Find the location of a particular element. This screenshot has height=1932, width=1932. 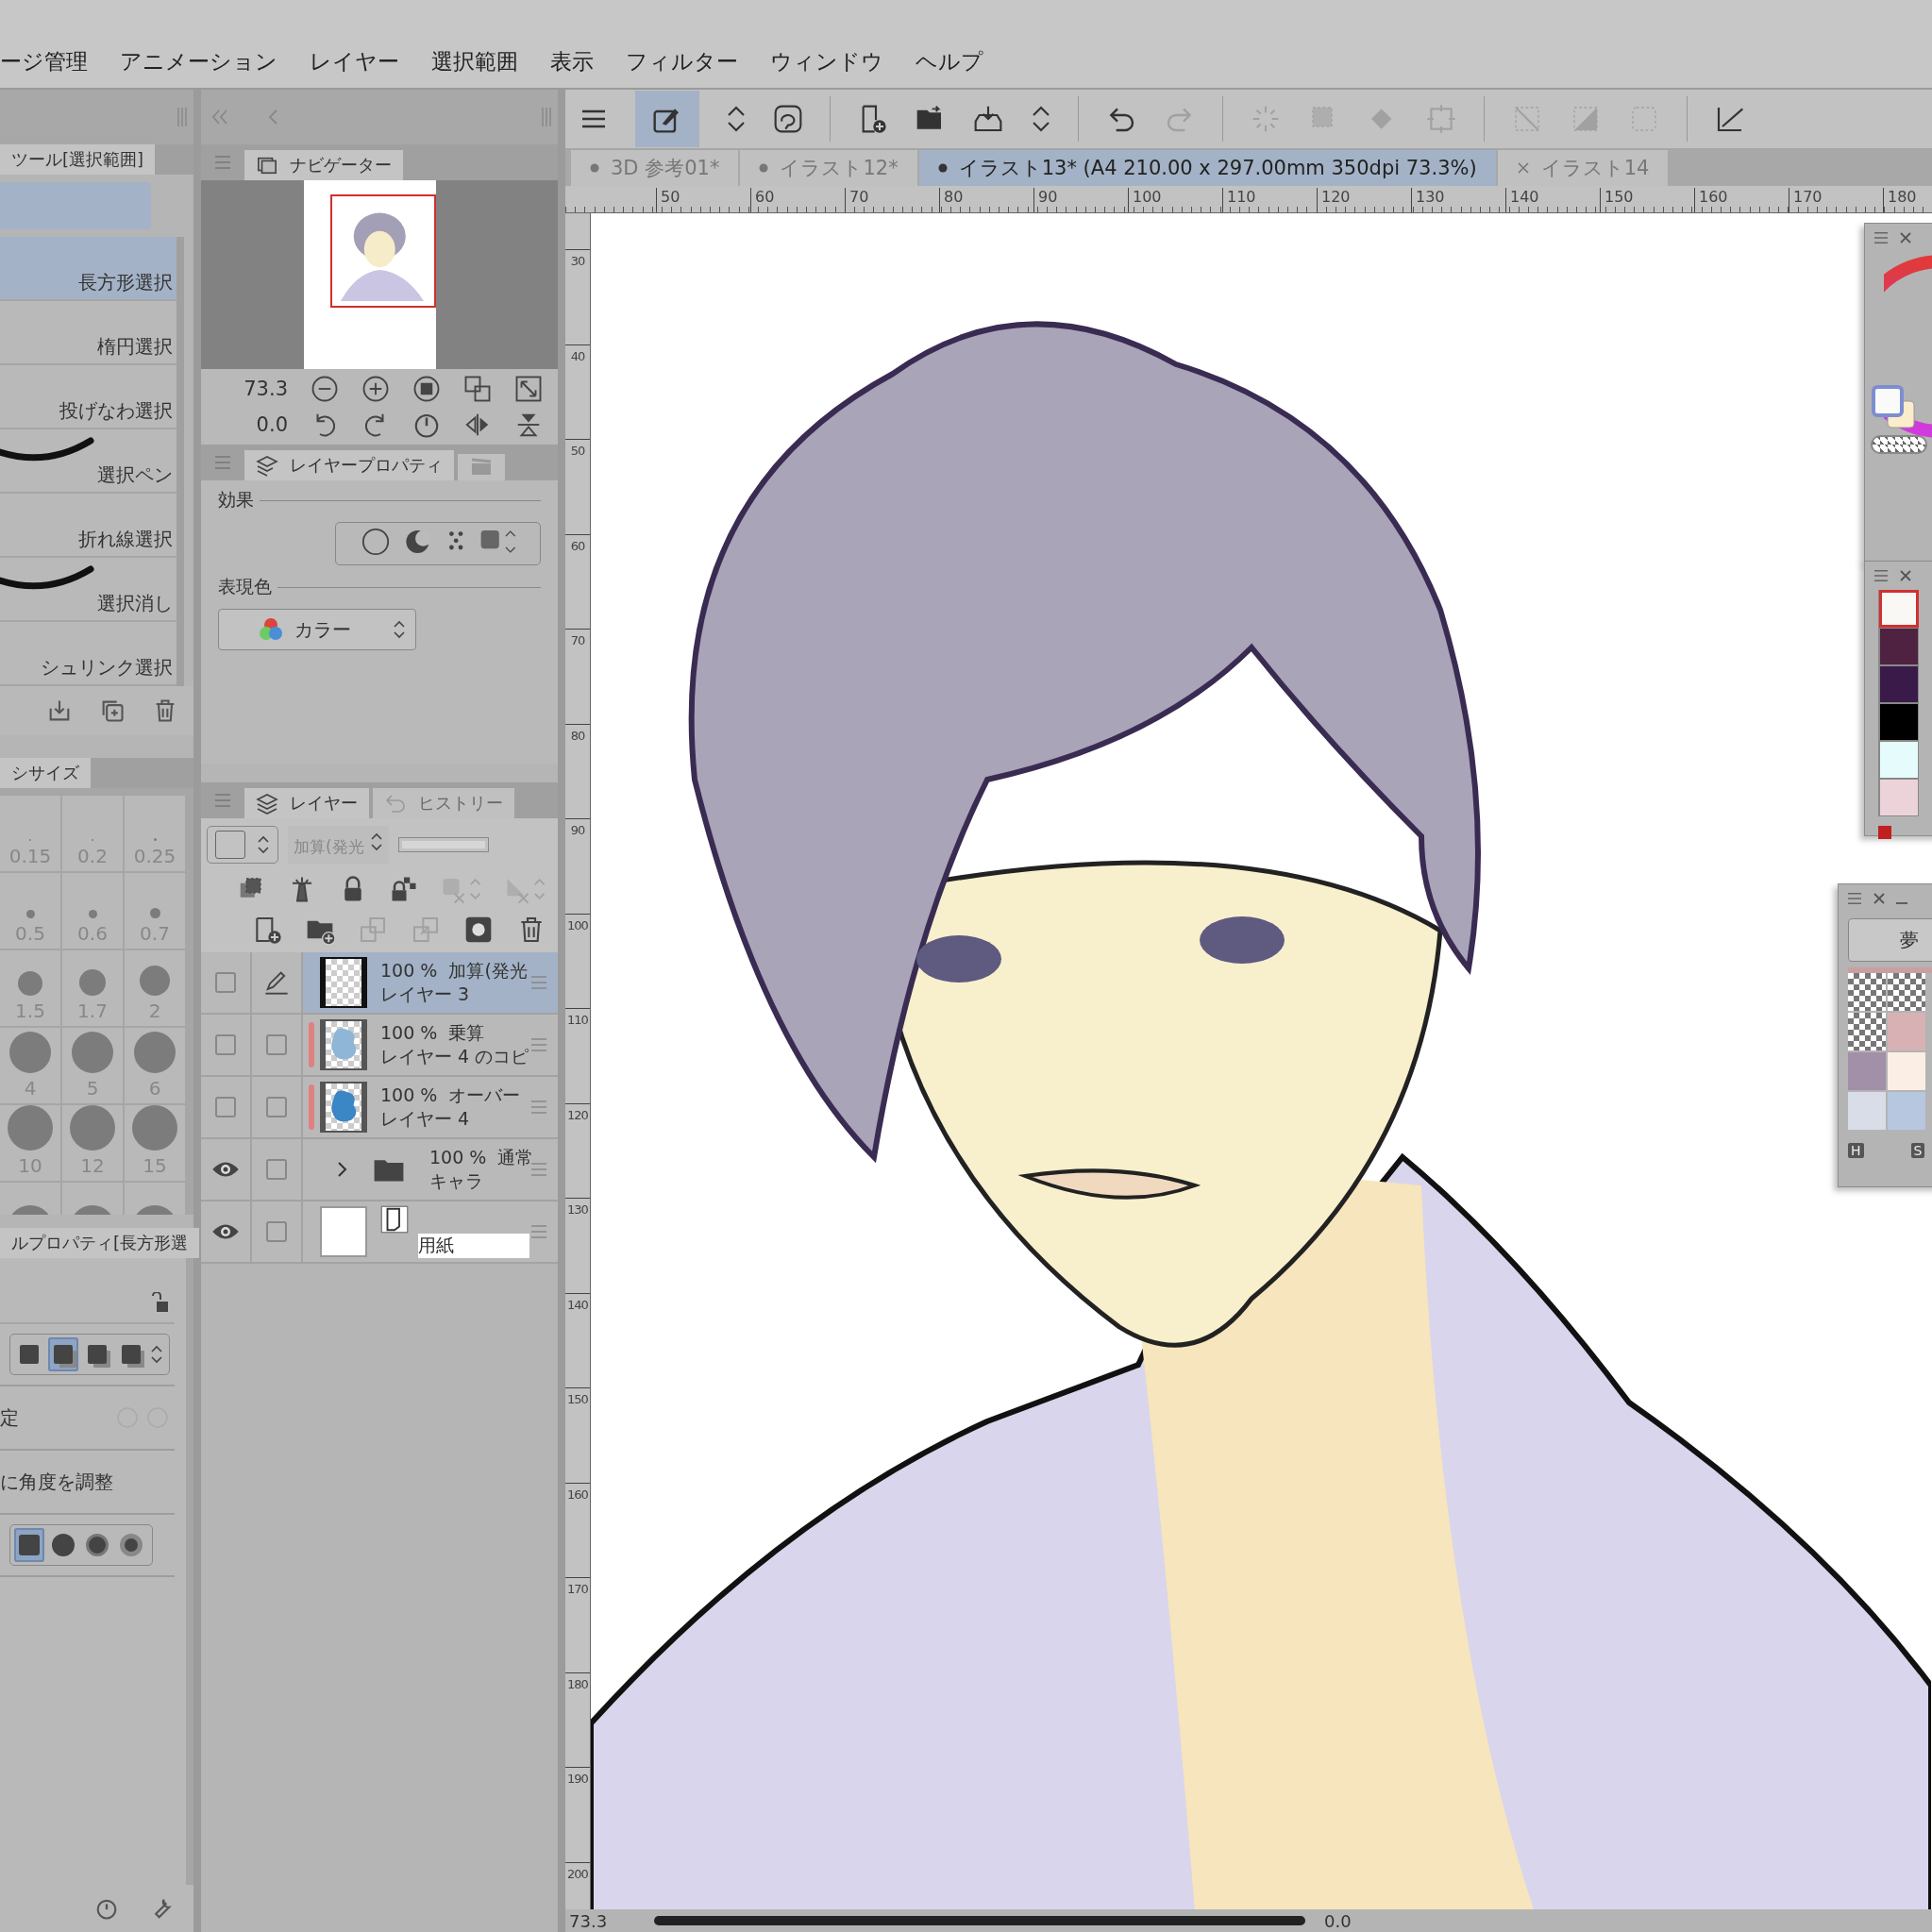

expression-color-dropdown: カラー is located at coordinates (317, 629).